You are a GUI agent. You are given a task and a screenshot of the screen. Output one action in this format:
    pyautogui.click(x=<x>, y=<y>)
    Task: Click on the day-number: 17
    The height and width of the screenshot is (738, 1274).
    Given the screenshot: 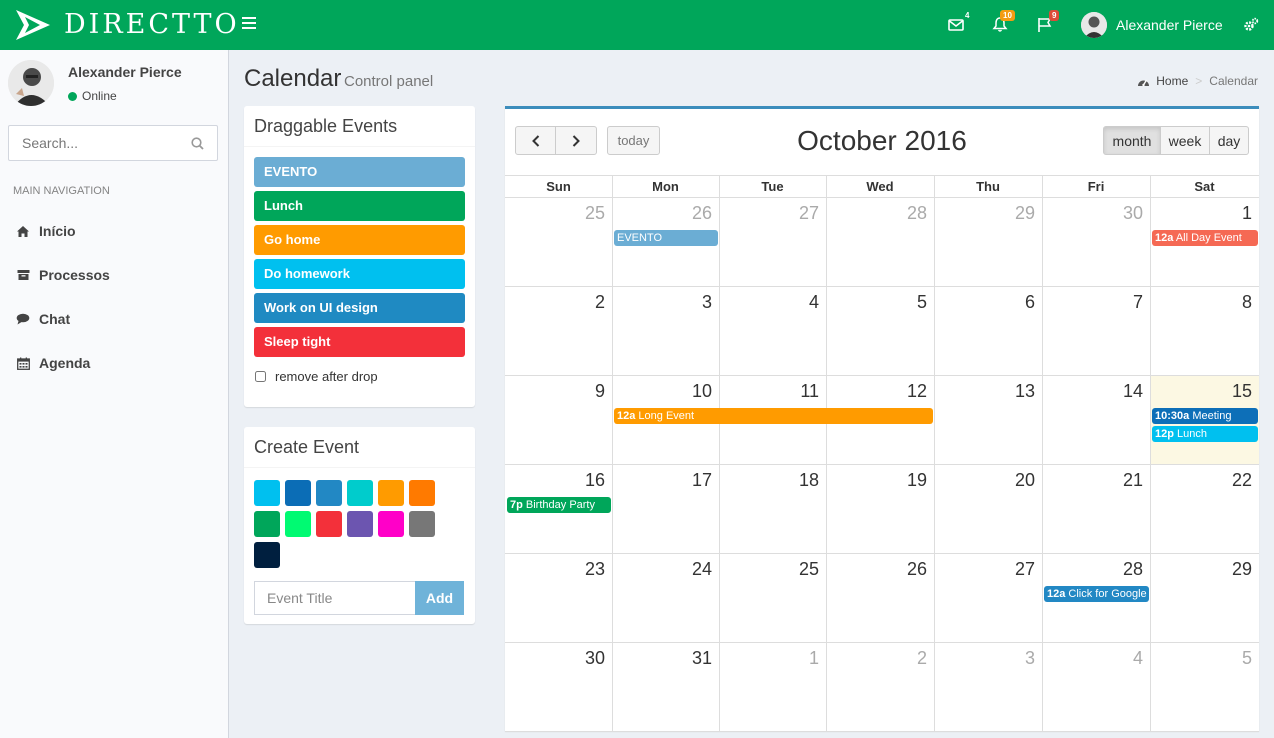 What is the action you would take?
    pyautogui.click(x=662, y=480)
    